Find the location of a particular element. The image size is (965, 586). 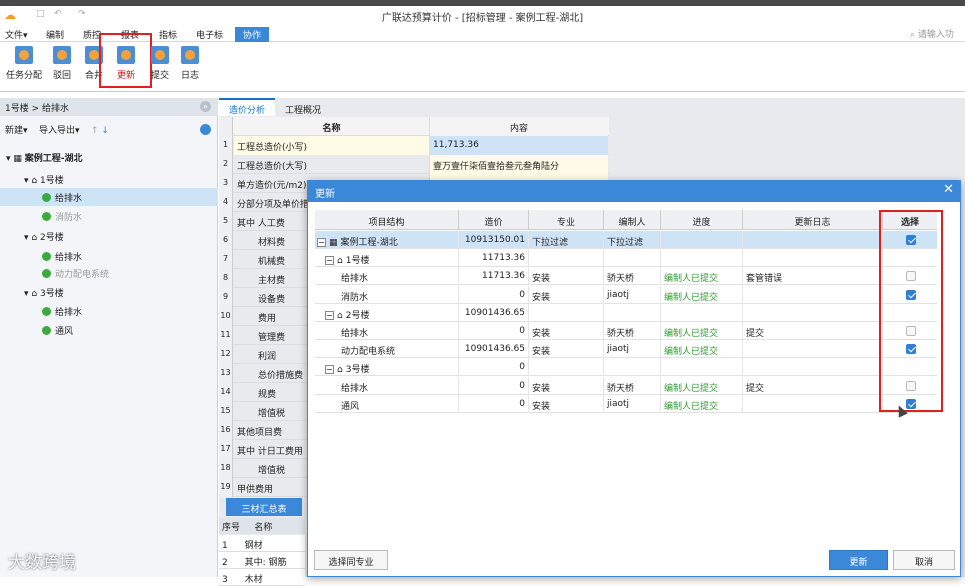

bottom-table-row: 3 木材 is located at coordinates (262, 577).